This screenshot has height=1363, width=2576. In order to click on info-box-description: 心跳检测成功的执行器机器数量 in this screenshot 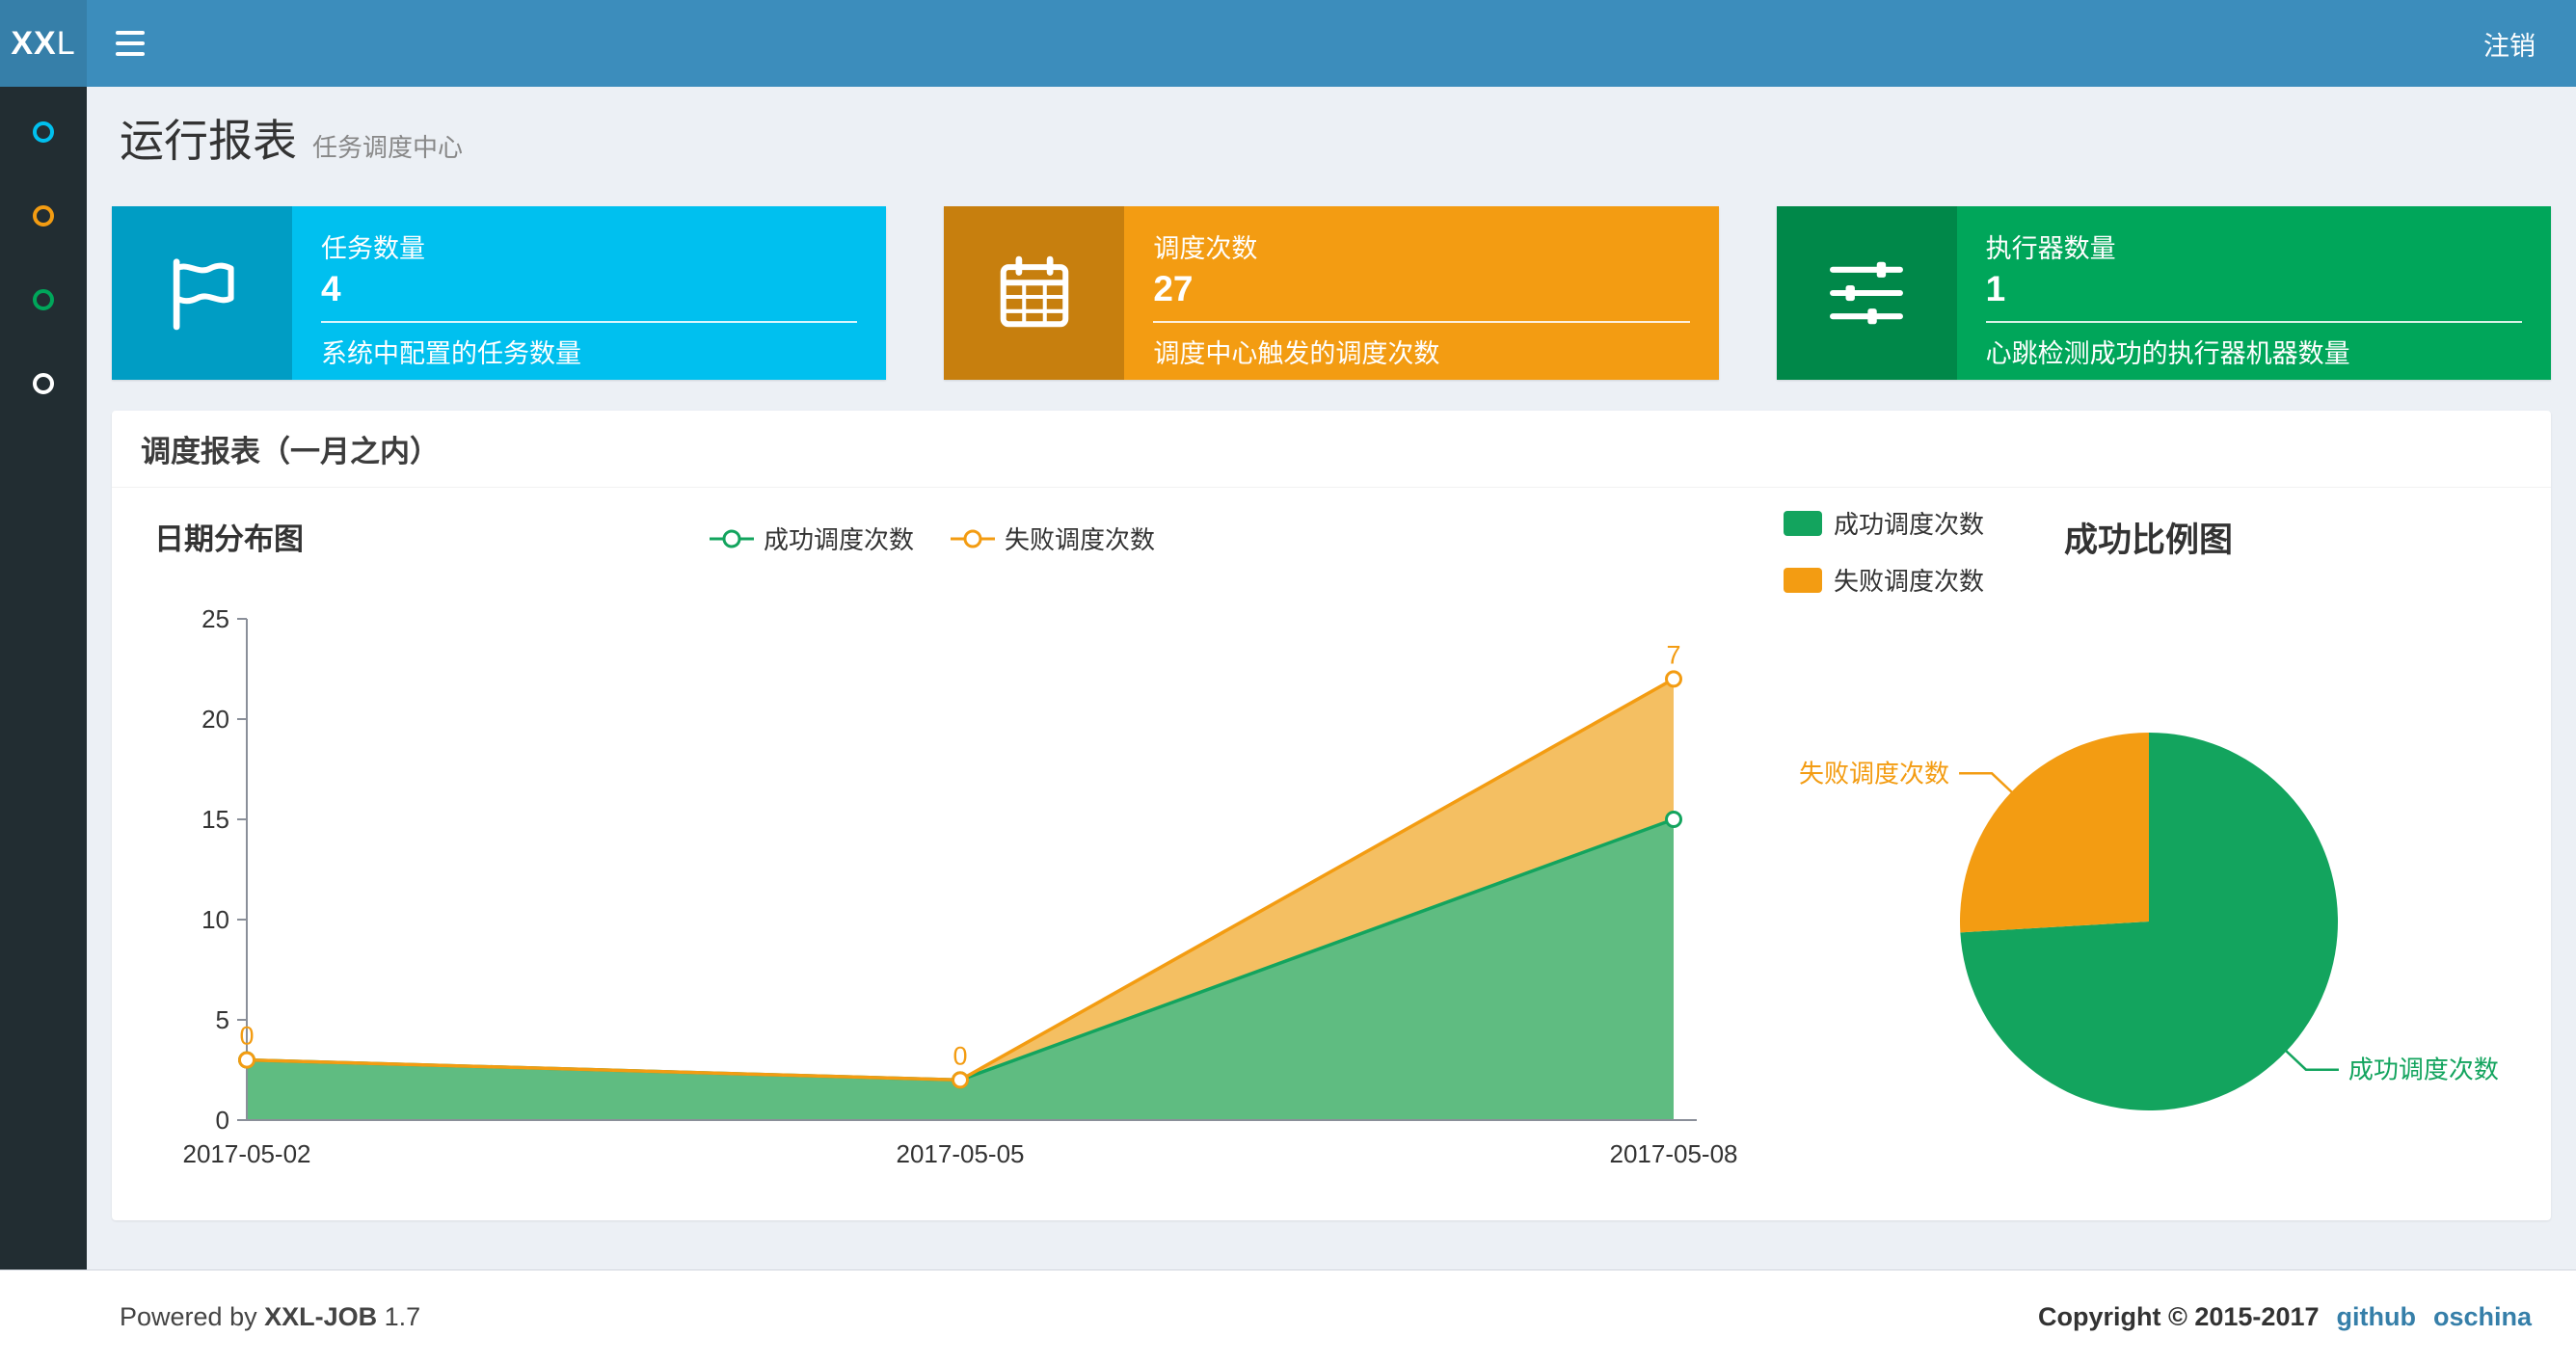, I will do `click(2167, 353)`.